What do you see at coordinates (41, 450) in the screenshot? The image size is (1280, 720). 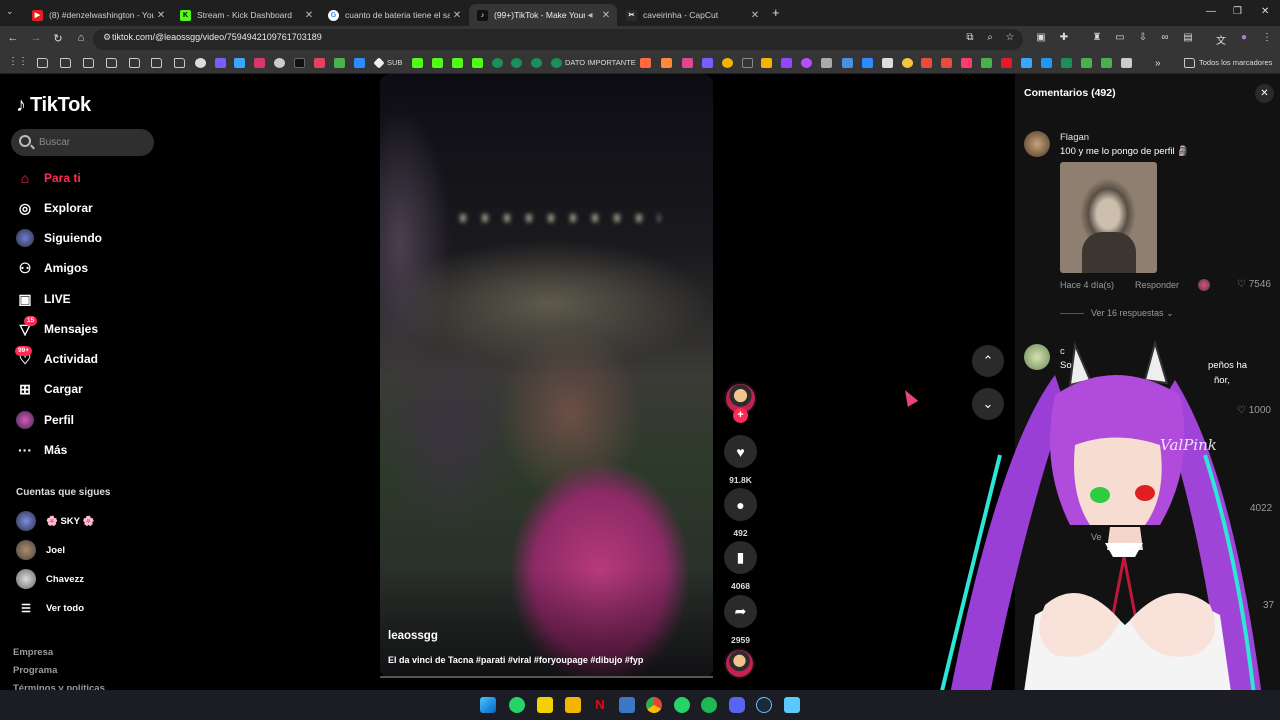 I see `sidebar-item-mas: ··· Más` at bounding box center [41, 450].